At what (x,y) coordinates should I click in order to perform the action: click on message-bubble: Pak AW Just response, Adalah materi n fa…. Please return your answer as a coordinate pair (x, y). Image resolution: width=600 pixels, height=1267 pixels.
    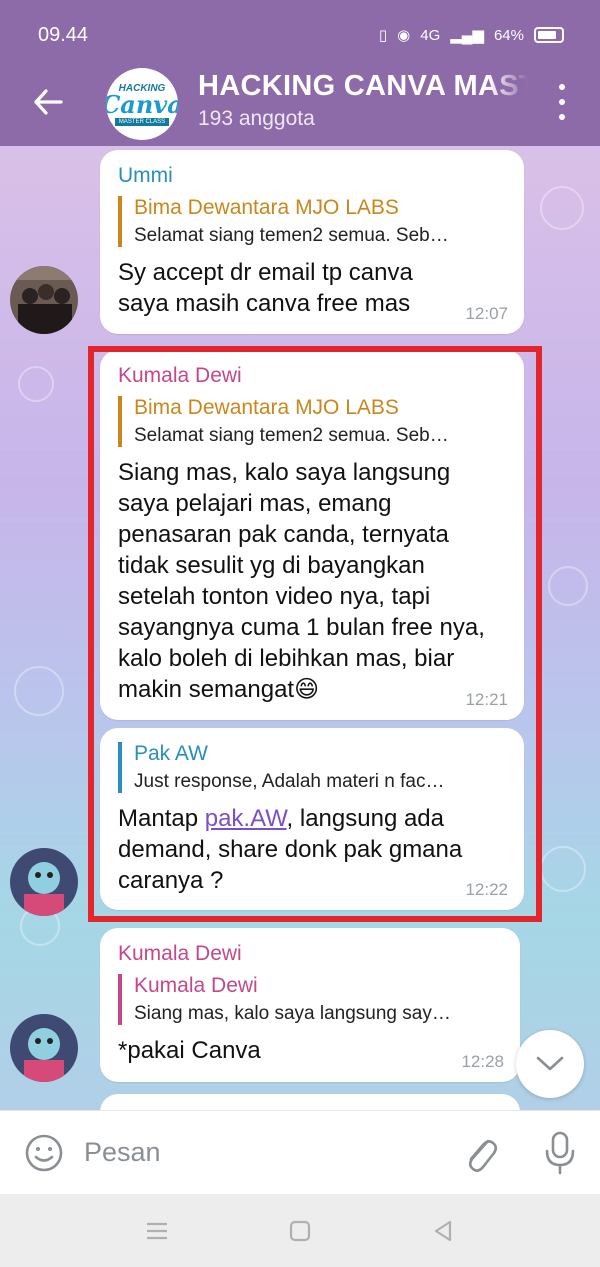
    Looking at the image, I should click on (312, 819).